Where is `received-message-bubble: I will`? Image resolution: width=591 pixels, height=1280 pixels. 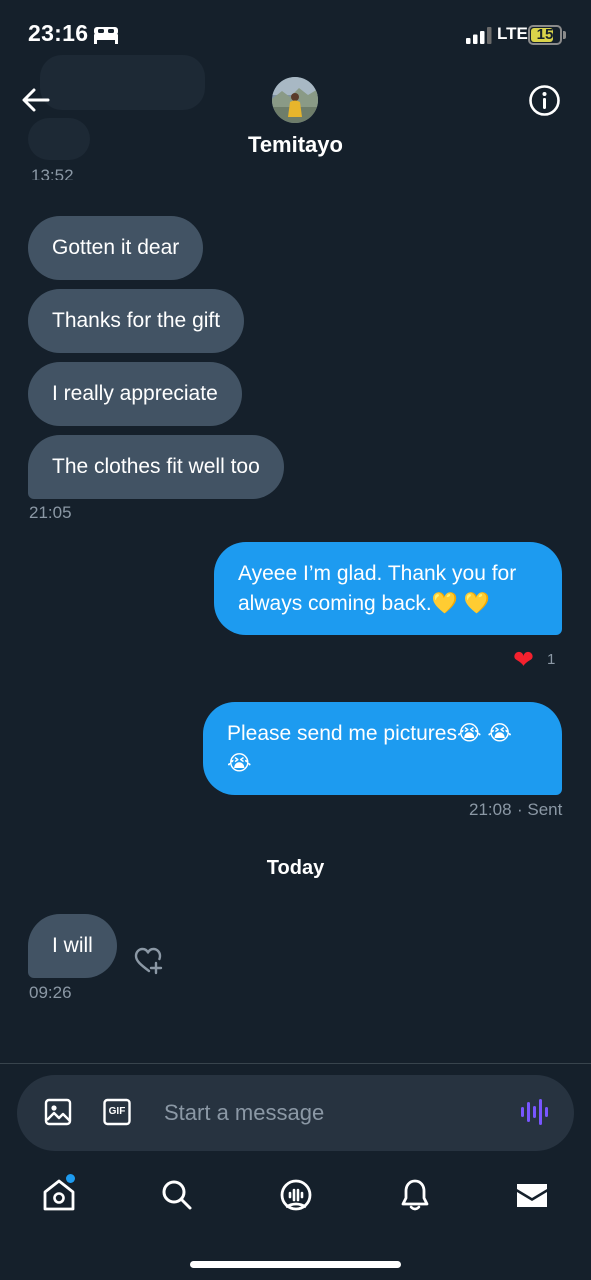
received-message-bubble: I will is located at coordinates (72, 946).